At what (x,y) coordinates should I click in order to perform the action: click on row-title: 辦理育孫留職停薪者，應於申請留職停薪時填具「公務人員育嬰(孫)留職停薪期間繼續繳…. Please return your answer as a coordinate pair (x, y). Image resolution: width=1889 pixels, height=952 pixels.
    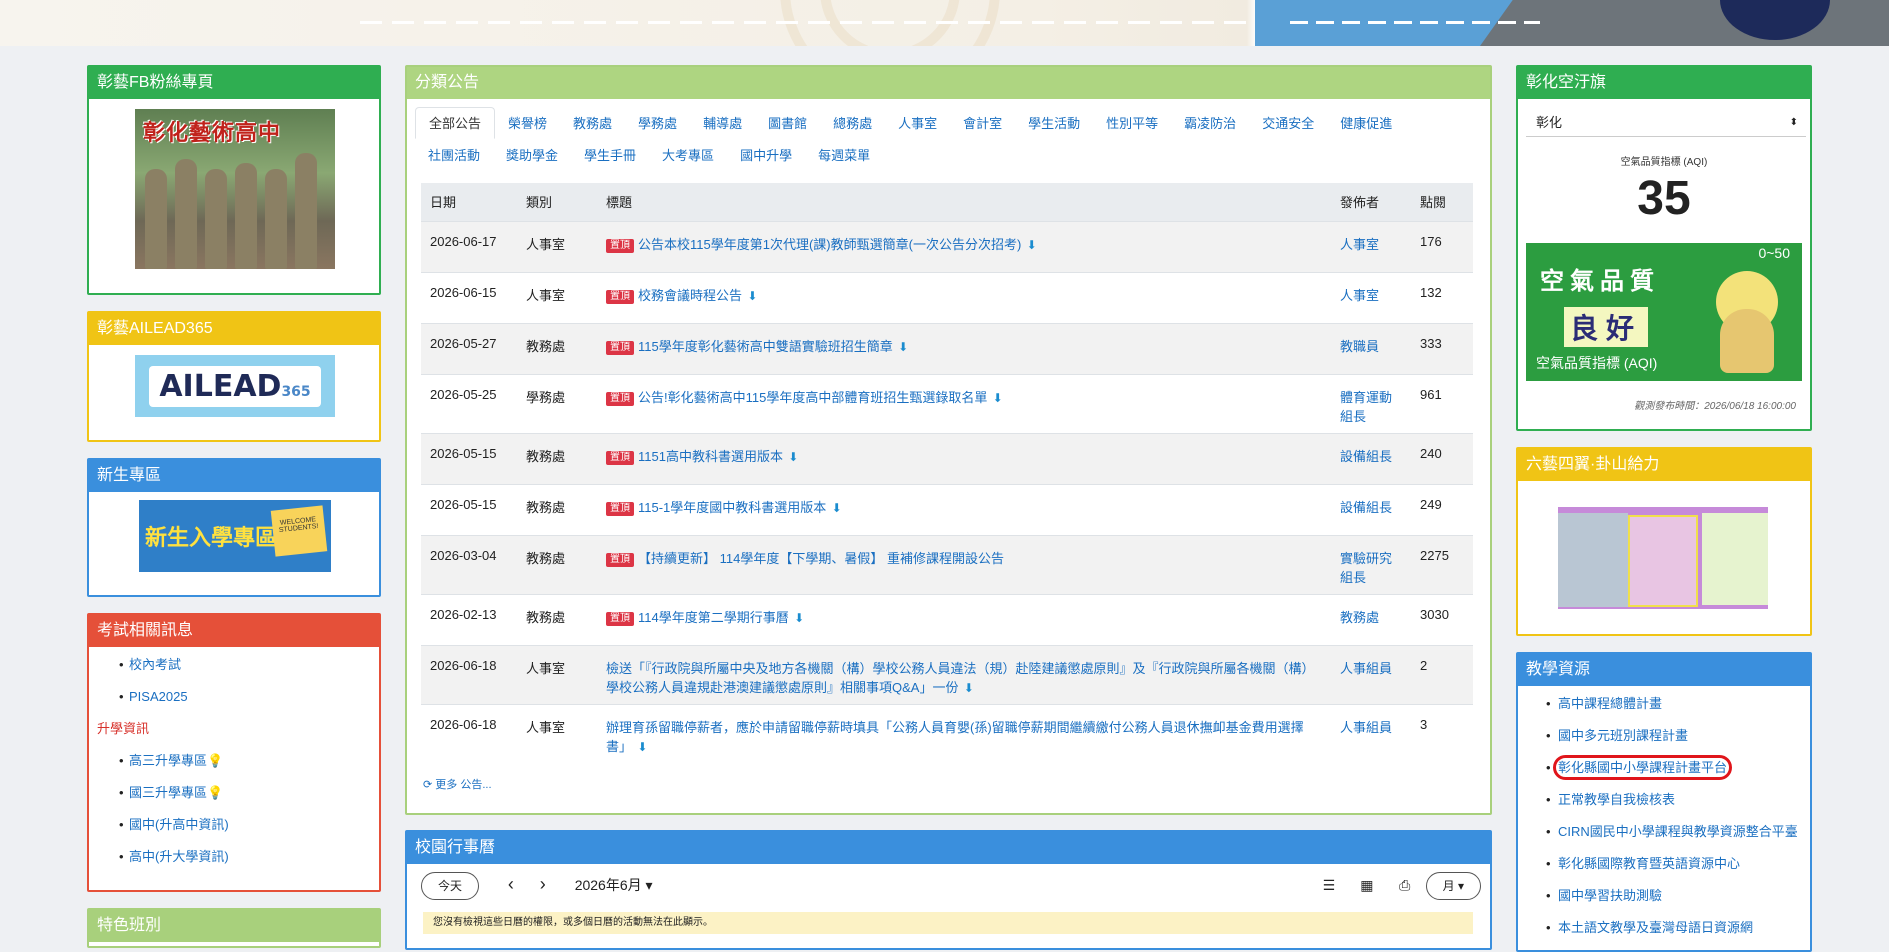
    Looking at the image, I should click on (964, 733).